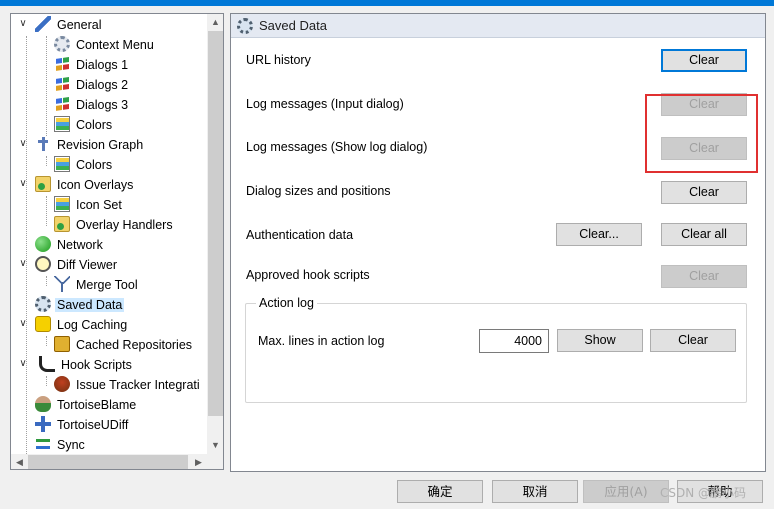 The width and height of the screenshot is (774, 509). Describe the element at coordinates (337, 147) in the screenshot. I see `log-show-label: Log messages (Show log dialog)` at that location.